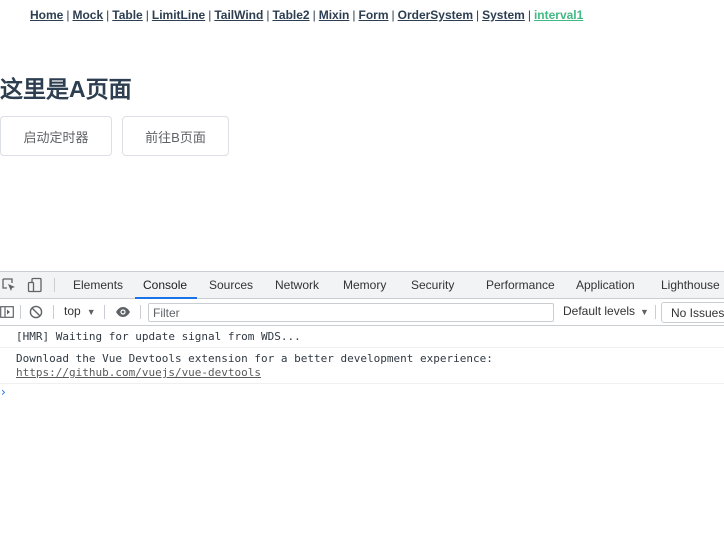 This screenshot has width=724, height=552. Describe the element at coordinates (138, 372) in the screenshot. I see `vue-devtools-link: https://github.com/vuejs/vue-devtools` at that location.